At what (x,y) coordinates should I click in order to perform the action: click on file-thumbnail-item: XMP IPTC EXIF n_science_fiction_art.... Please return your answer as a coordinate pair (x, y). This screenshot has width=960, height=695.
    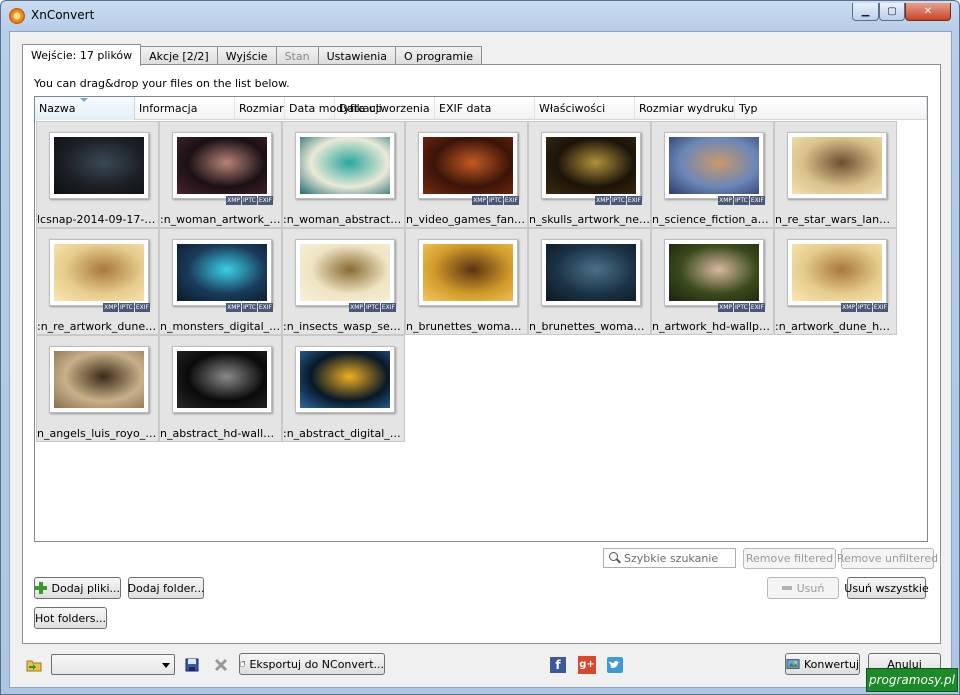
    Looking at the image, I should click on (712, 174).